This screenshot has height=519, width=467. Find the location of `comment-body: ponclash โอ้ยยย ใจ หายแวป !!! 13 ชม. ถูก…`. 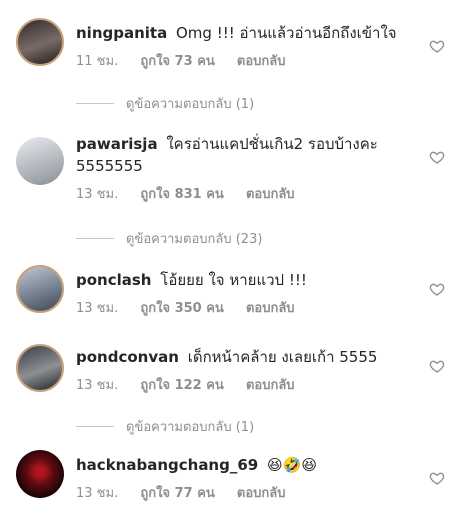

comment-body: ponclash โอ้ยยย ใจ หายแวป !!! 13 ชม. ถูก… is located at coordinates (248, 293).